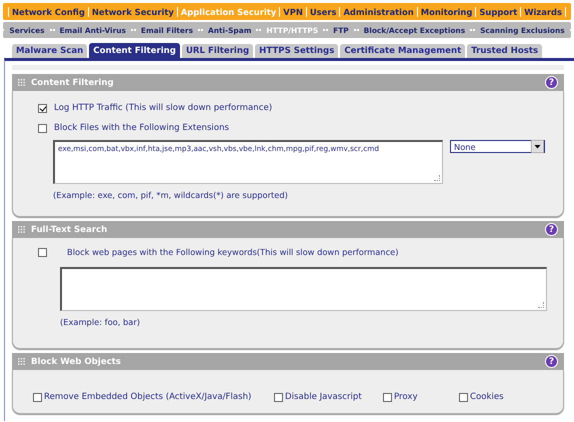  Describe the element at coordinates (498, 11) in the screenshot. I see `main-menu-item: Support` at that location.